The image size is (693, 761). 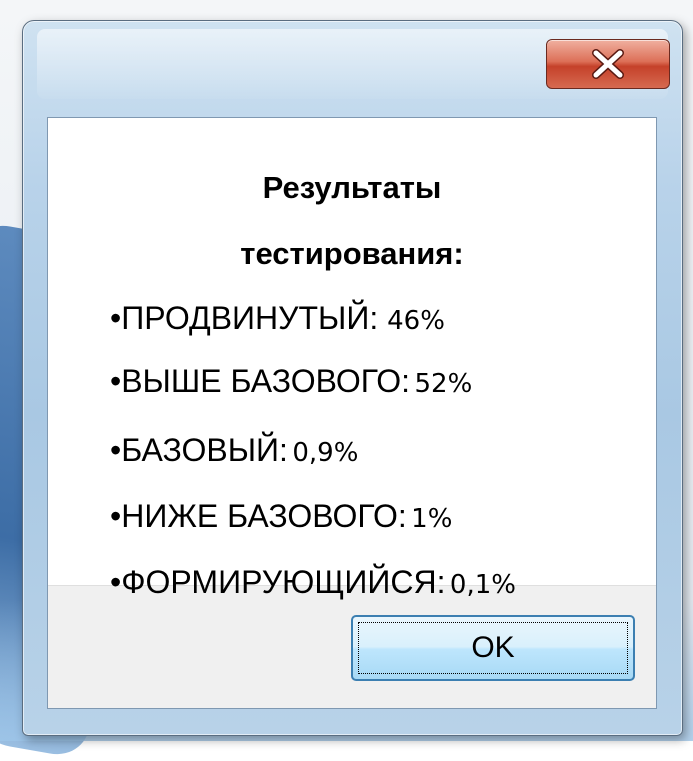 I want to click on result-item-above-basic: •ВЫШЕ БАЗОВОГО: 52%, so click(x=291, y=381).